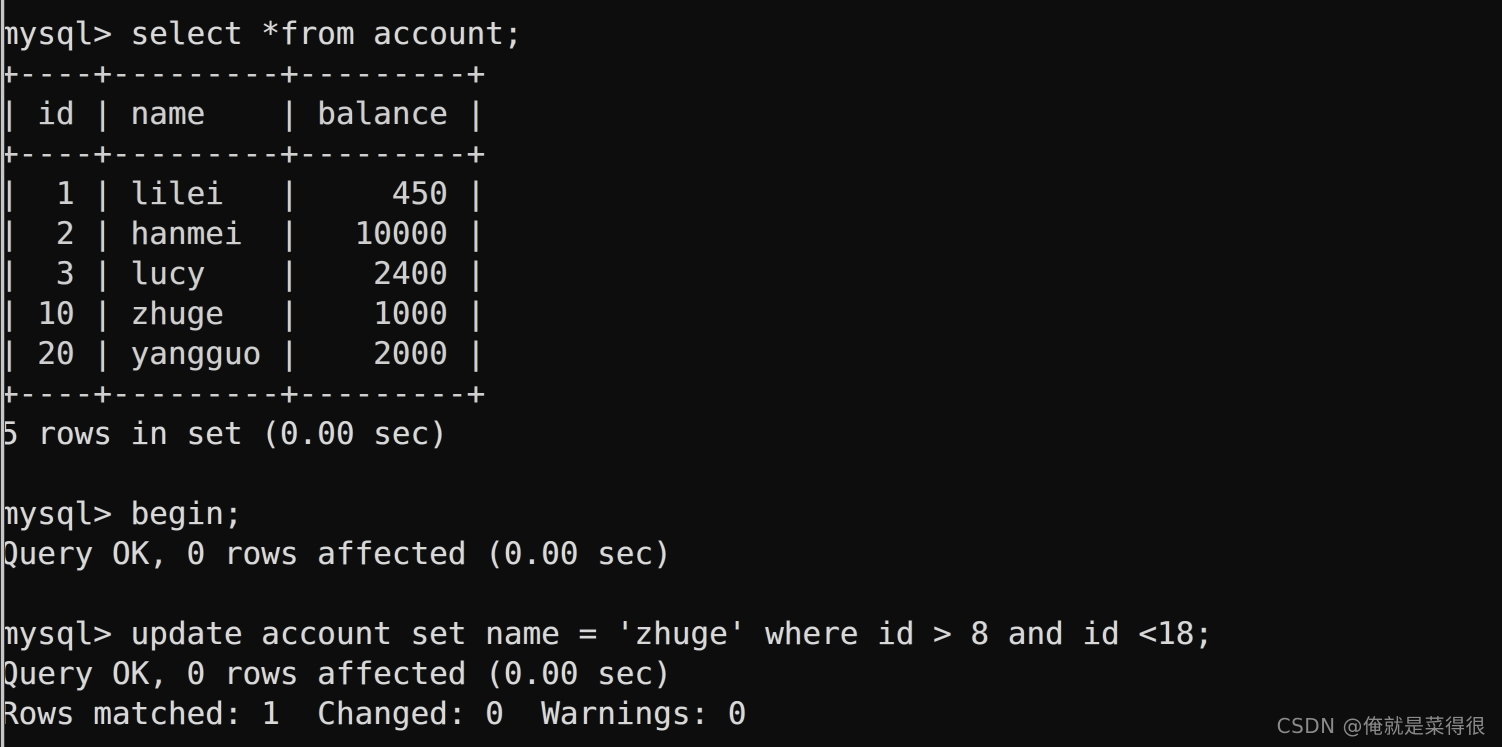 The height and width of the screenshot is (747, 1502). Describe the element at coordinates (2, 373) in the screenshot. I see `window-left-edge-scrollbar` at that location.